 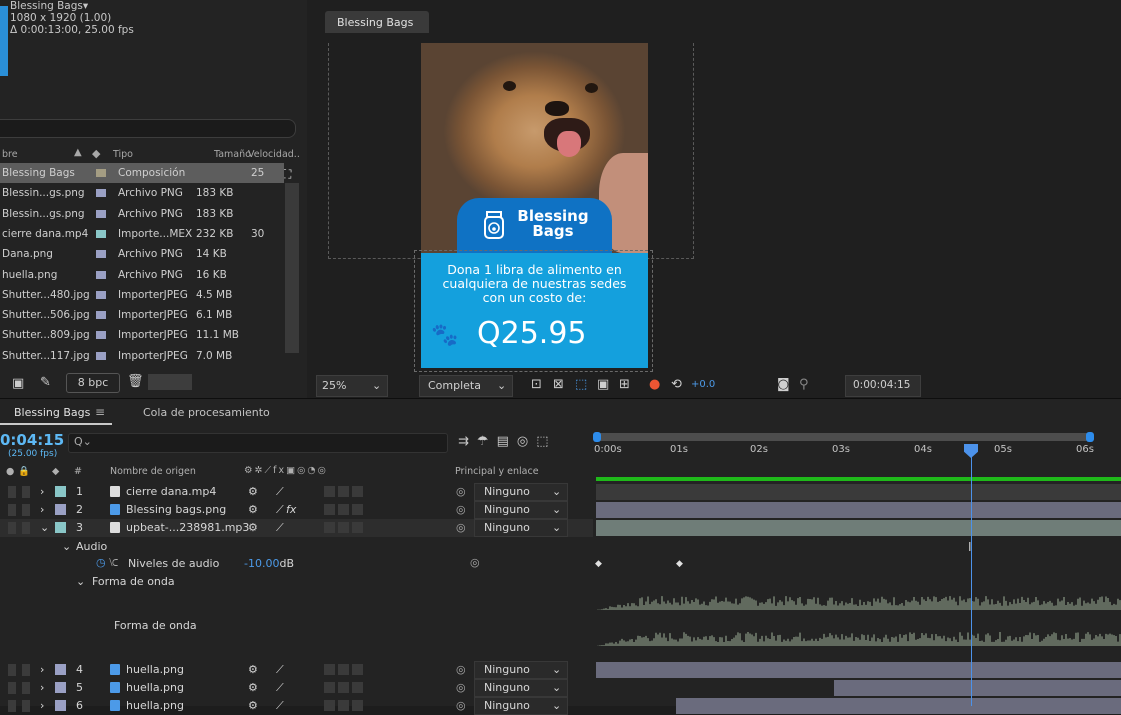 What do you see at coordinates (142, 295) in the screenshot?
I see `project-item: Shutter...480.jpg ImporterJPEG 4.5 MB` at bounding box center [142, 295].